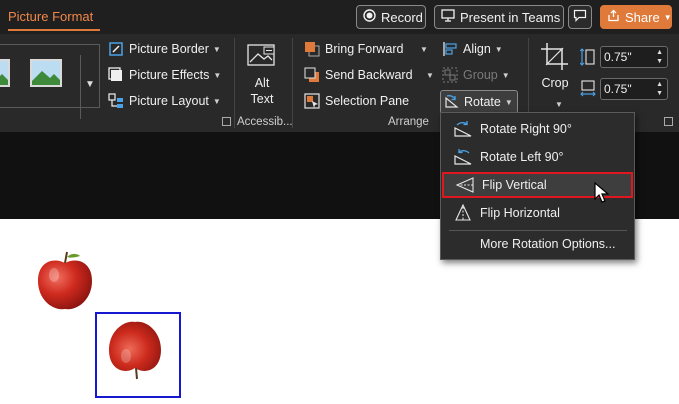 The height and width of the screenshot is (404, 679). Describe the element at coordinates (477, 49) in the screenshot. I see `align-label: Align` at that location.